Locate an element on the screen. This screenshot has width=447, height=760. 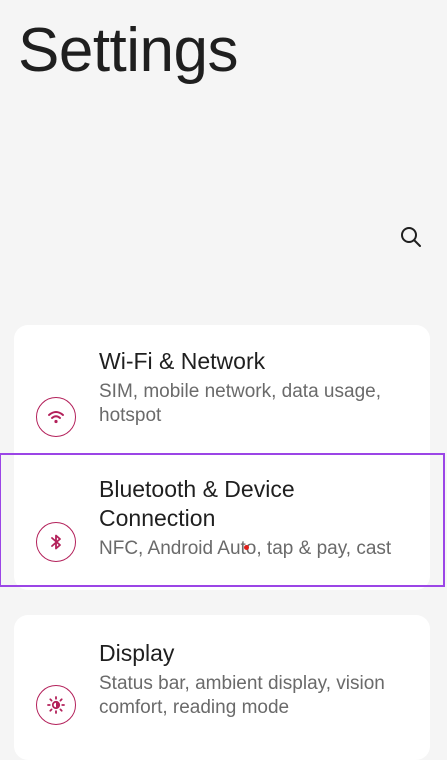
settings-item-title: Display is located at coordinates (137, 653).